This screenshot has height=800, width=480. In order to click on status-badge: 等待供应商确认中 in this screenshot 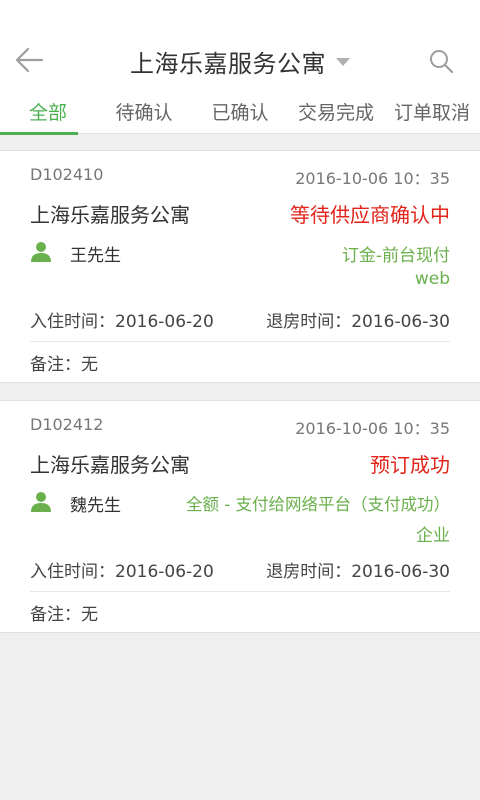, I will do `click(370, 215)`.